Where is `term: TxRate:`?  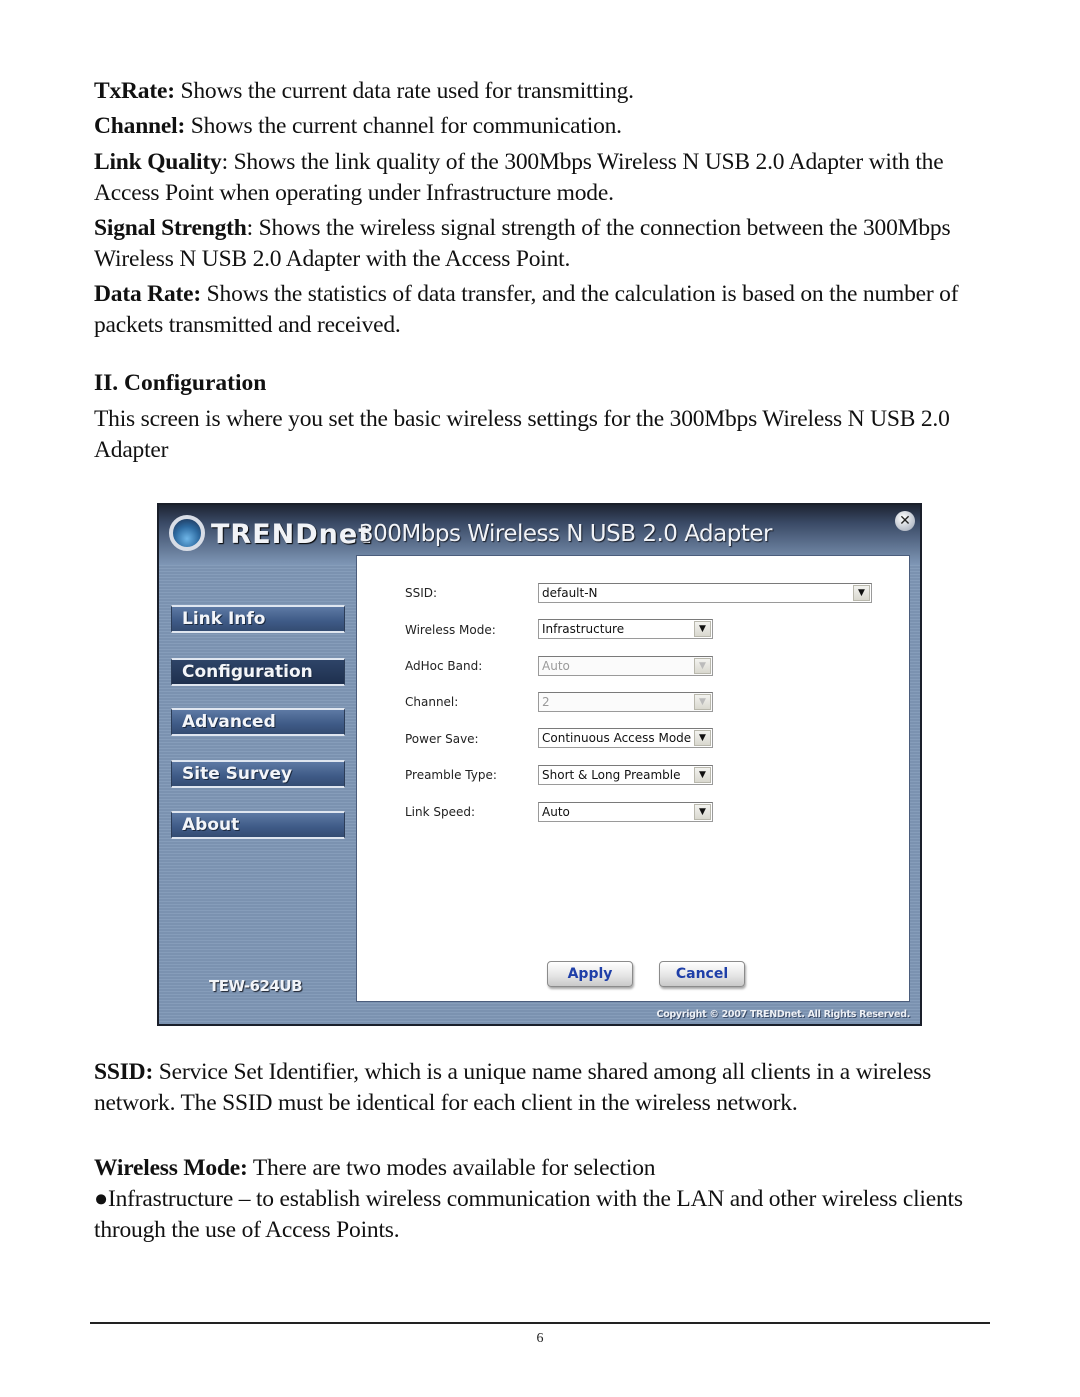
term: TxRate: is located at coordinates (134, 91).